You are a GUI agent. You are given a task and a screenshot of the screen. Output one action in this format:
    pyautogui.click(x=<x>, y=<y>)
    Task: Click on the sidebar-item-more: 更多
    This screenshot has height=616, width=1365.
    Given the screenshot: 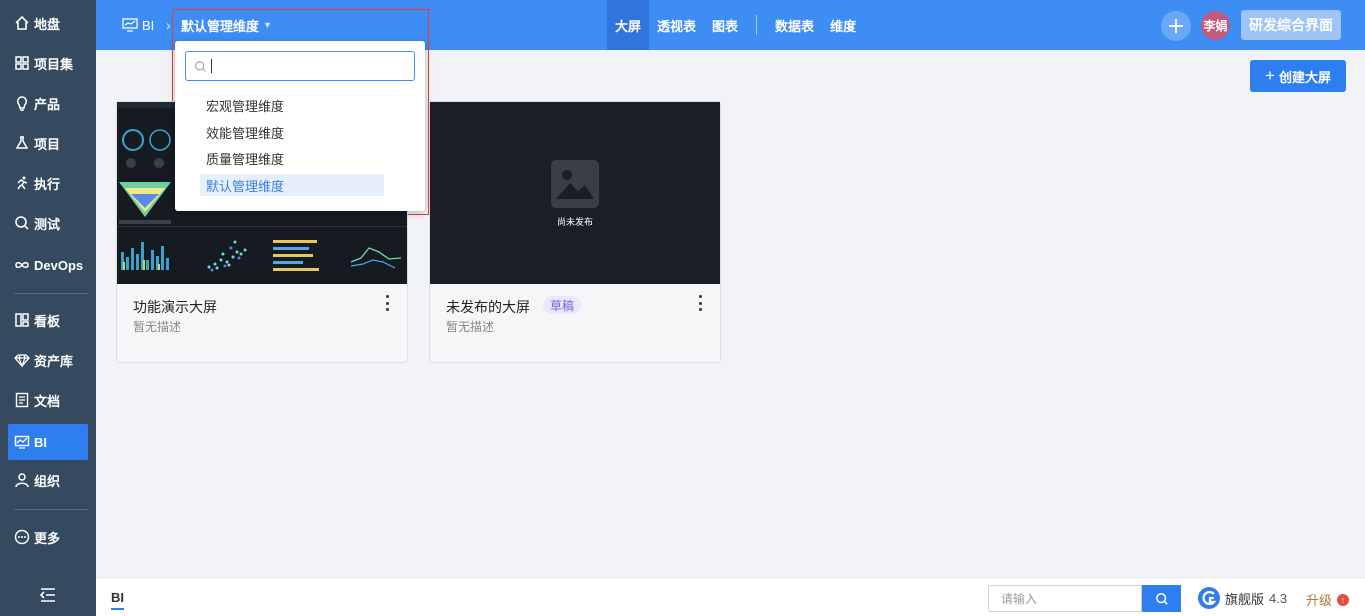 What is the action you would take?
    pyautogui.click(x=48, y=537)
    